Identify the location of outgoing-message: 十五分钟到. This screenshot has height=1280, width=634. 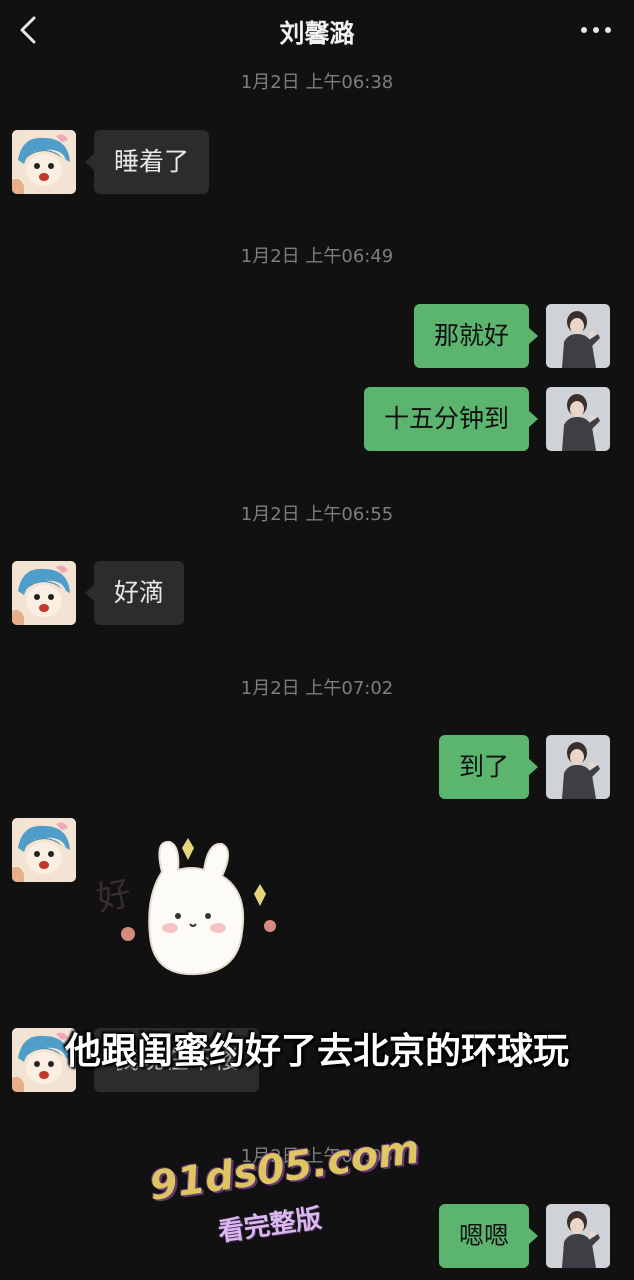
(451, 419).